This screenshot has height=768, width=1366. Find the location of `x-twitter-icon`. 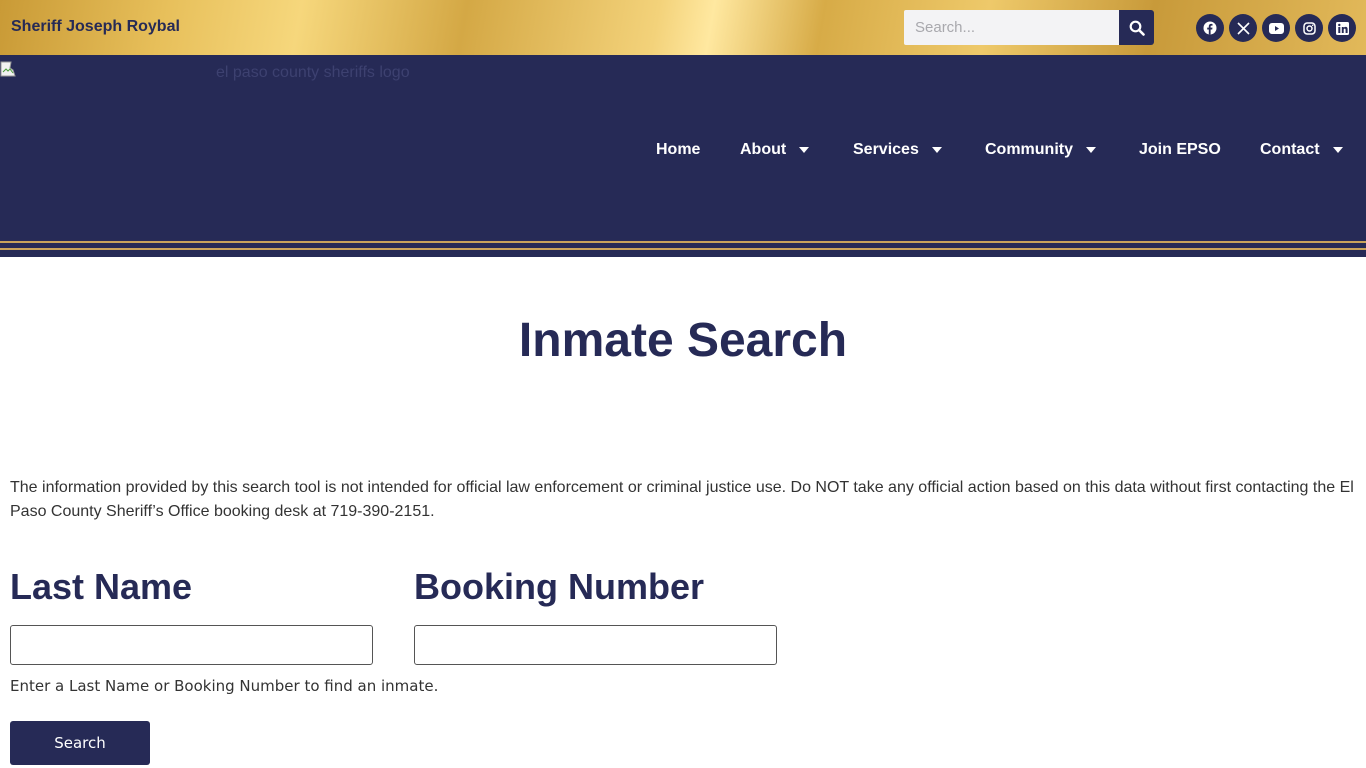

x-twitter-icon is located at coordinates (1243, 28).